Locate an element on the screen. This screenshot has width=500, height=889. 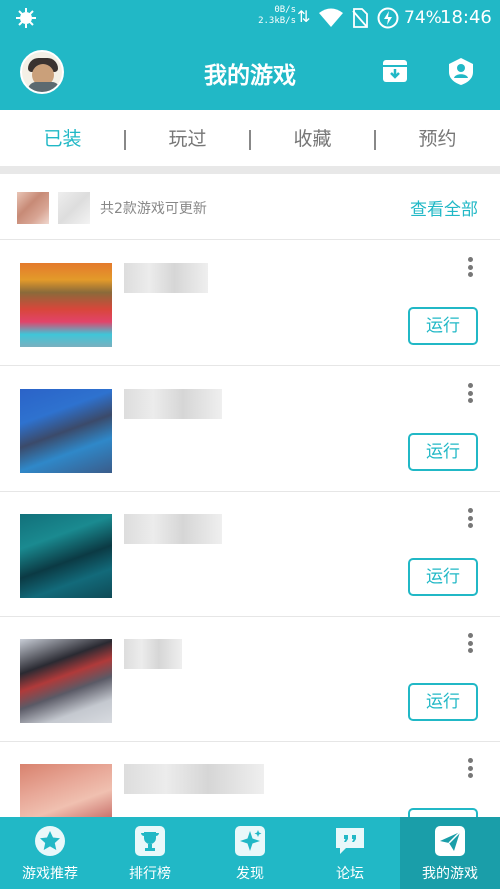
nav-label: 游戏推荐 is located at coordinates (50, 874).